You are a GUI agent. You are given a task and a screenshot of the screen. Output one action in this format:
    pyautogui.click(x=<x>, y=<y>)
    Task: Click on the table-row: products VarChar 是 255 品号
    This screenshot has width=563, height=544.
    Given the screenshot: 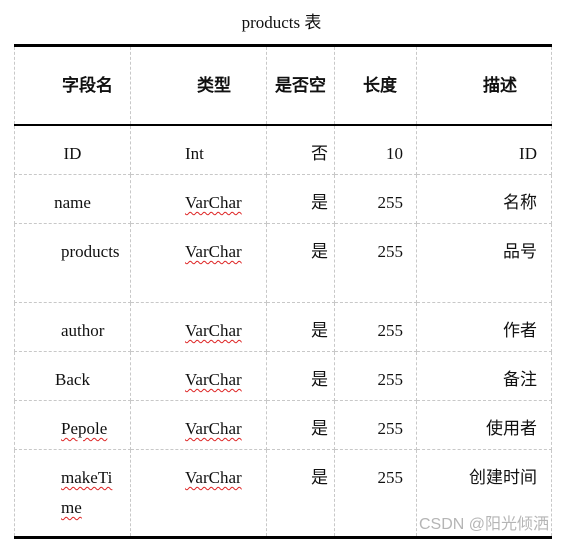 What is the action you would take?
    pyautogui.click(x=283, y=263)
    